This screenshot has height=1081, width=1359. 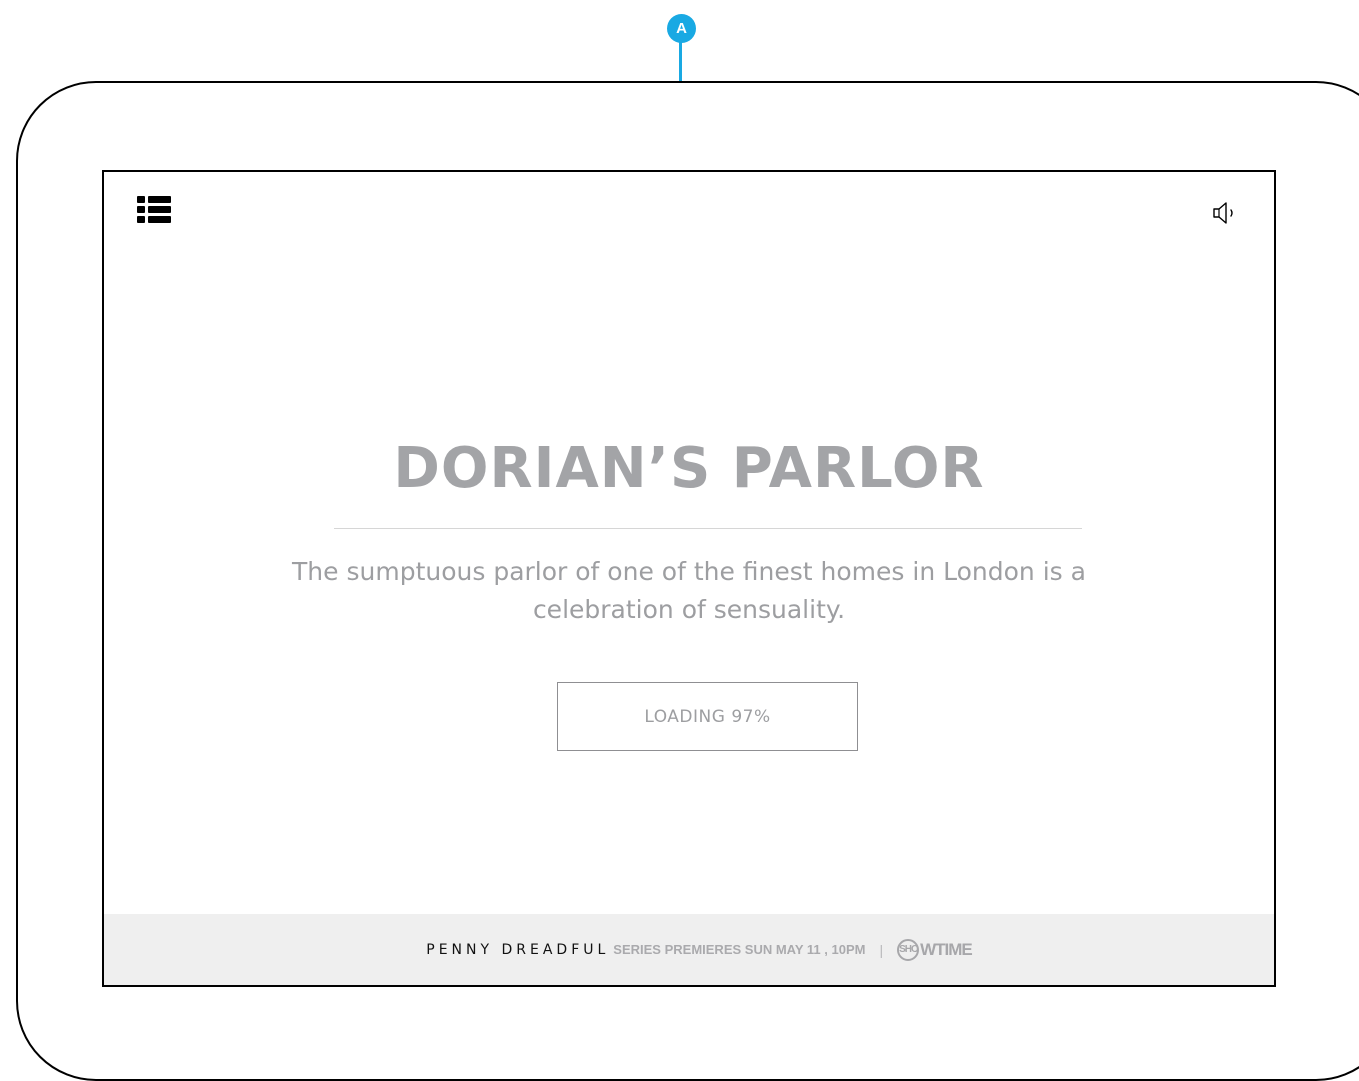 I want to click on loading-indicator: LOADING 97%, so click(x=707, y=716).